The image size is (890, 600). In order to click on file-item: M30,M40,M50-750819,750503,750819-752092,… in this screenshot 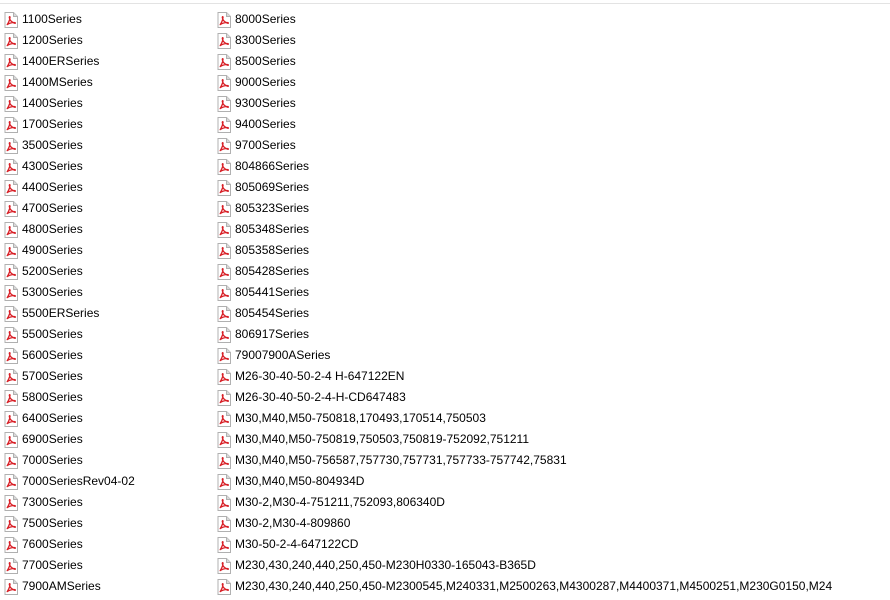, I will do `click(553, 439)`.